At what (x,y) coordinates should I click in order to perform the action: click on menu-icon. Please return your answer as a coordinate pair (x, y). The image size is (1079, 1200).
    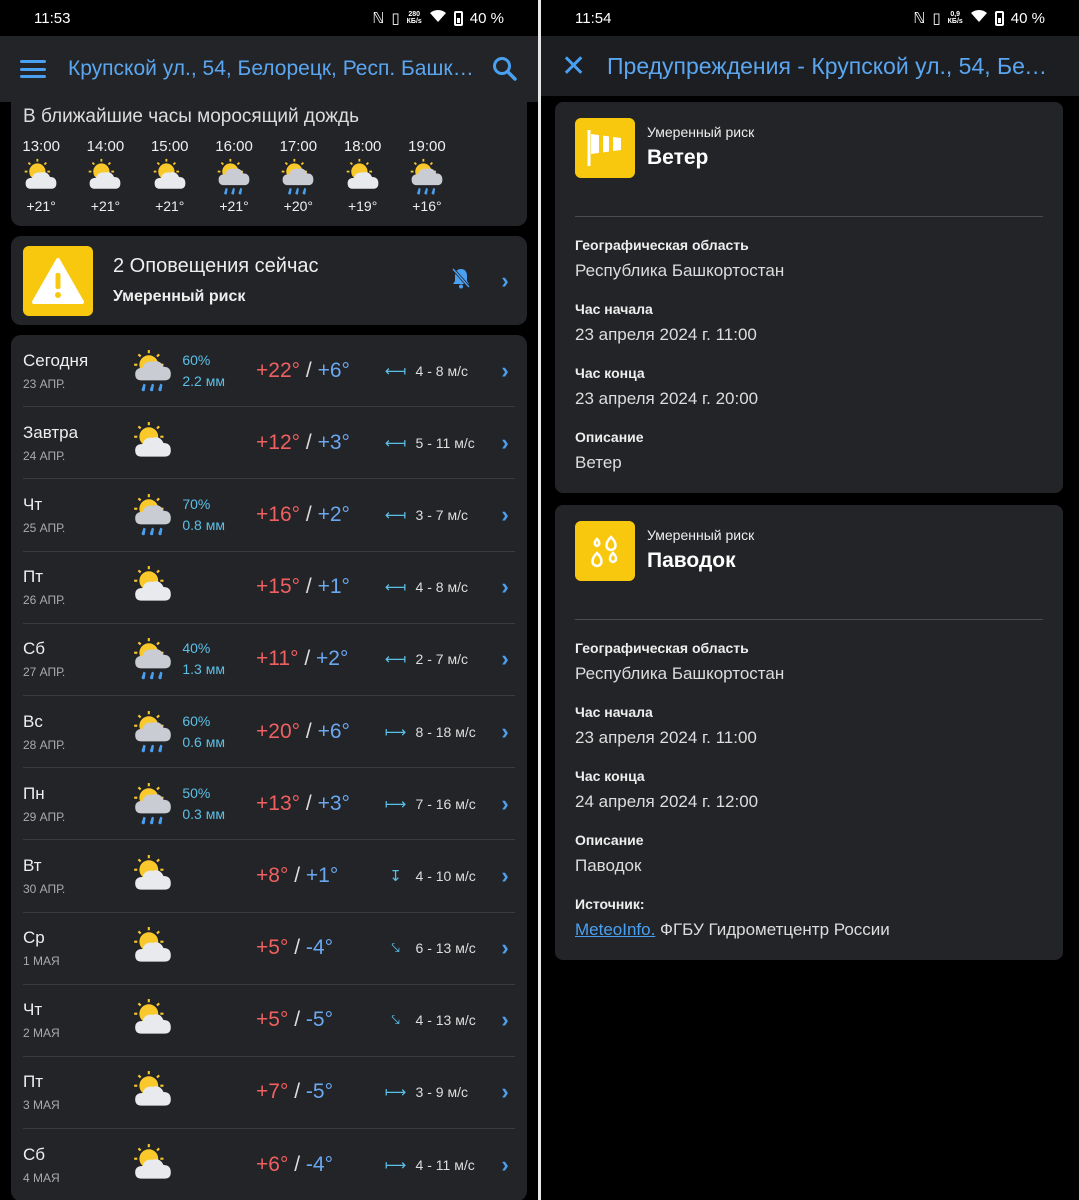
    Looking at the image, I should click on (33, 69).